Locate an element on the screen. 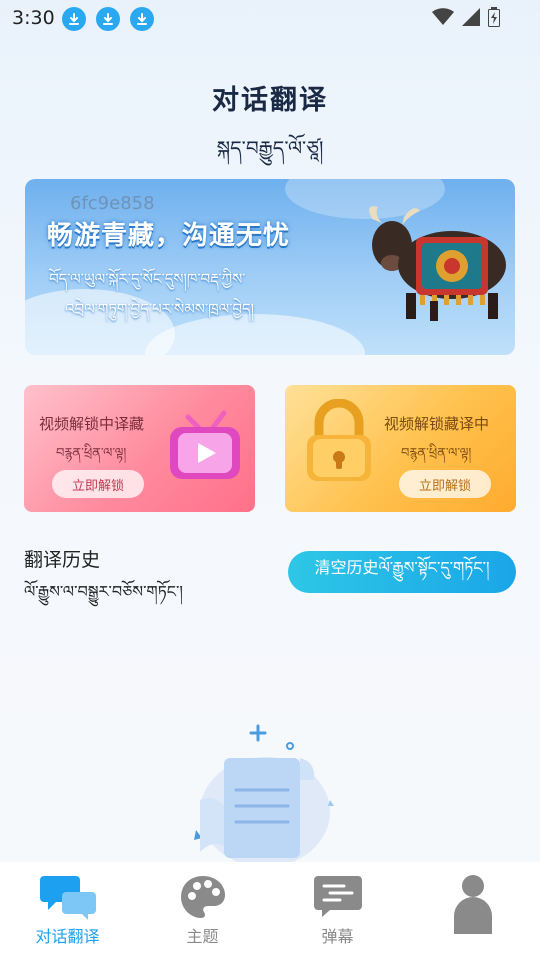  tab-label: 主题 is located at coordinates (202, 936).